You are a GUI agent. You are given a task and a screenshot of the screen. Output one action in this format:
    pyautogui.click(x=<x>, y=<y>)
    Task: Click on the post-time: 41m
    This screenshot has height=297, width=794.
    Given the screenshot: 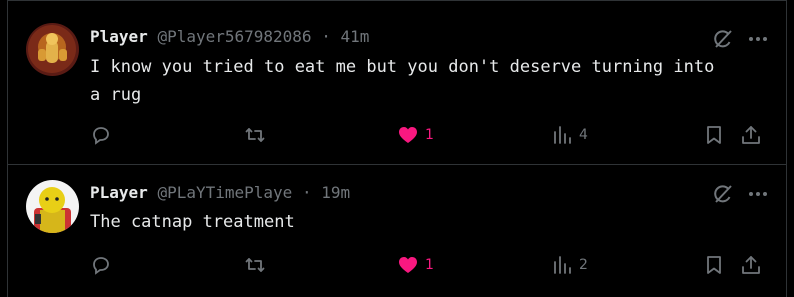 What is the action you would take?
    pyautogui.click(x=354, y=36)
    